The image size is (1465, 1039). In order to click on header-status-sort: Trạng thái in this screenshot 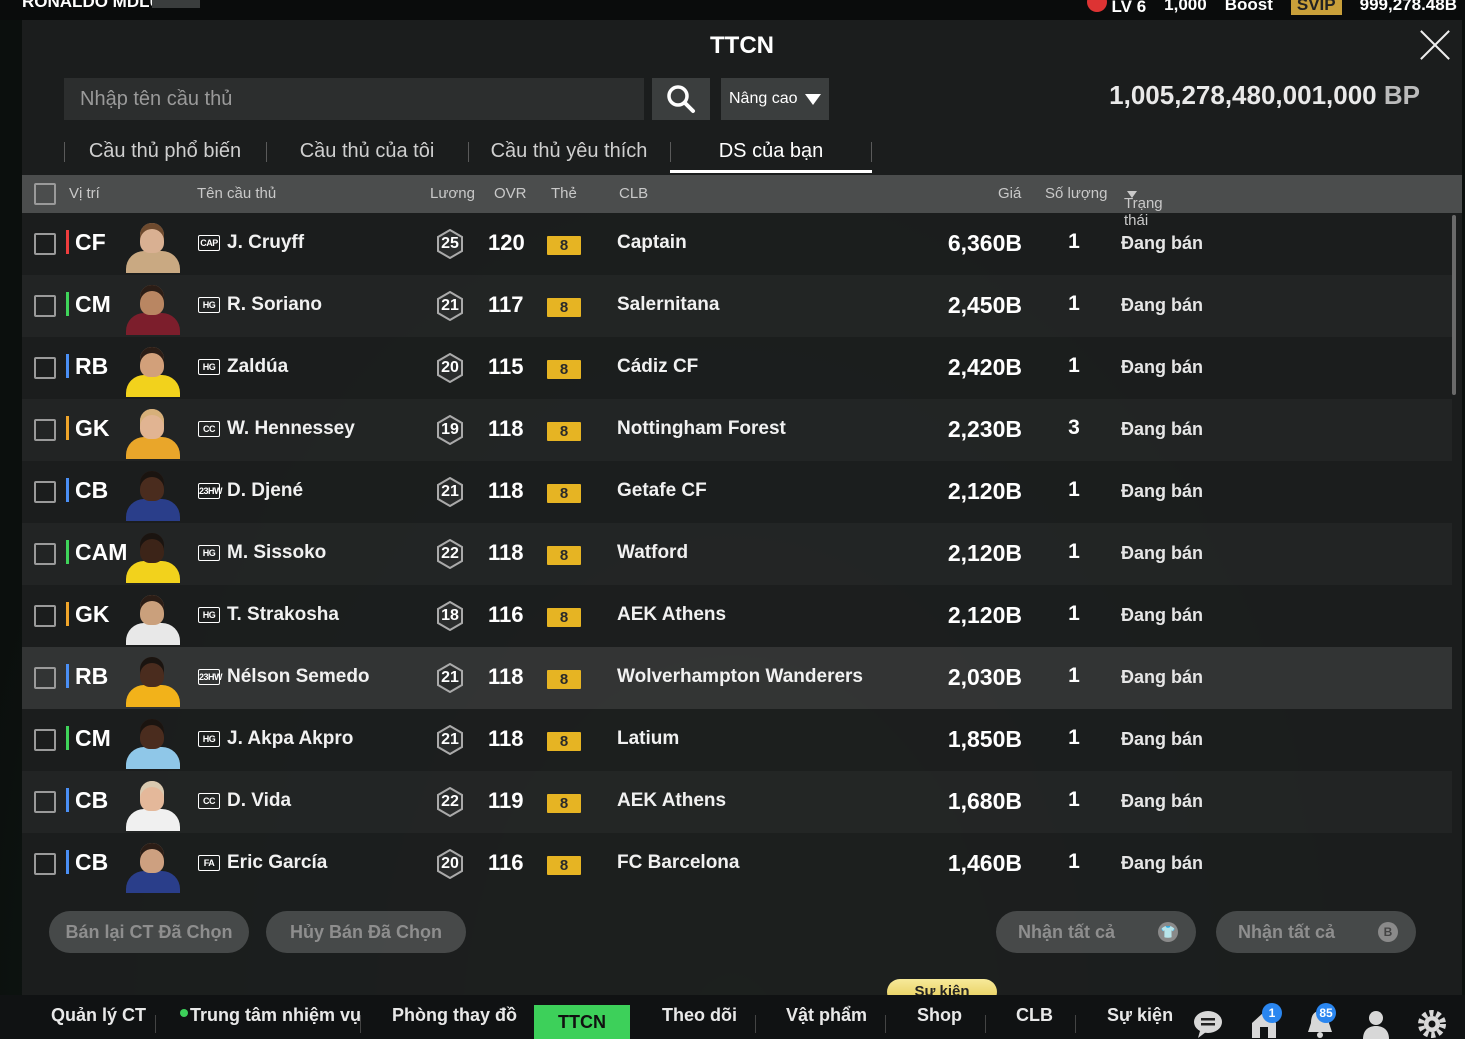, I will do `click(1143, 207)`.